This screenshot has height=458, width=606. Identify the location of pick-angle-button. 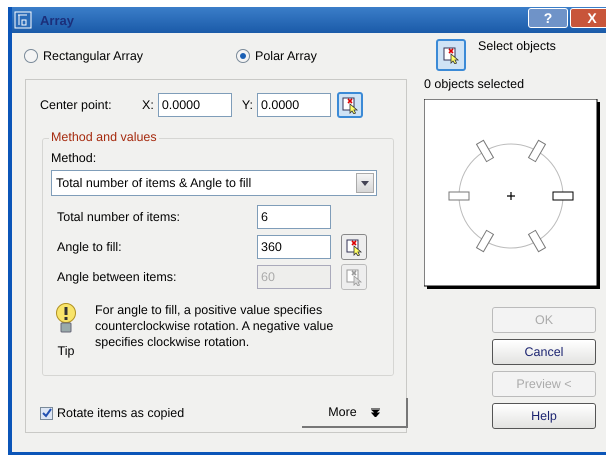
(354, 247).